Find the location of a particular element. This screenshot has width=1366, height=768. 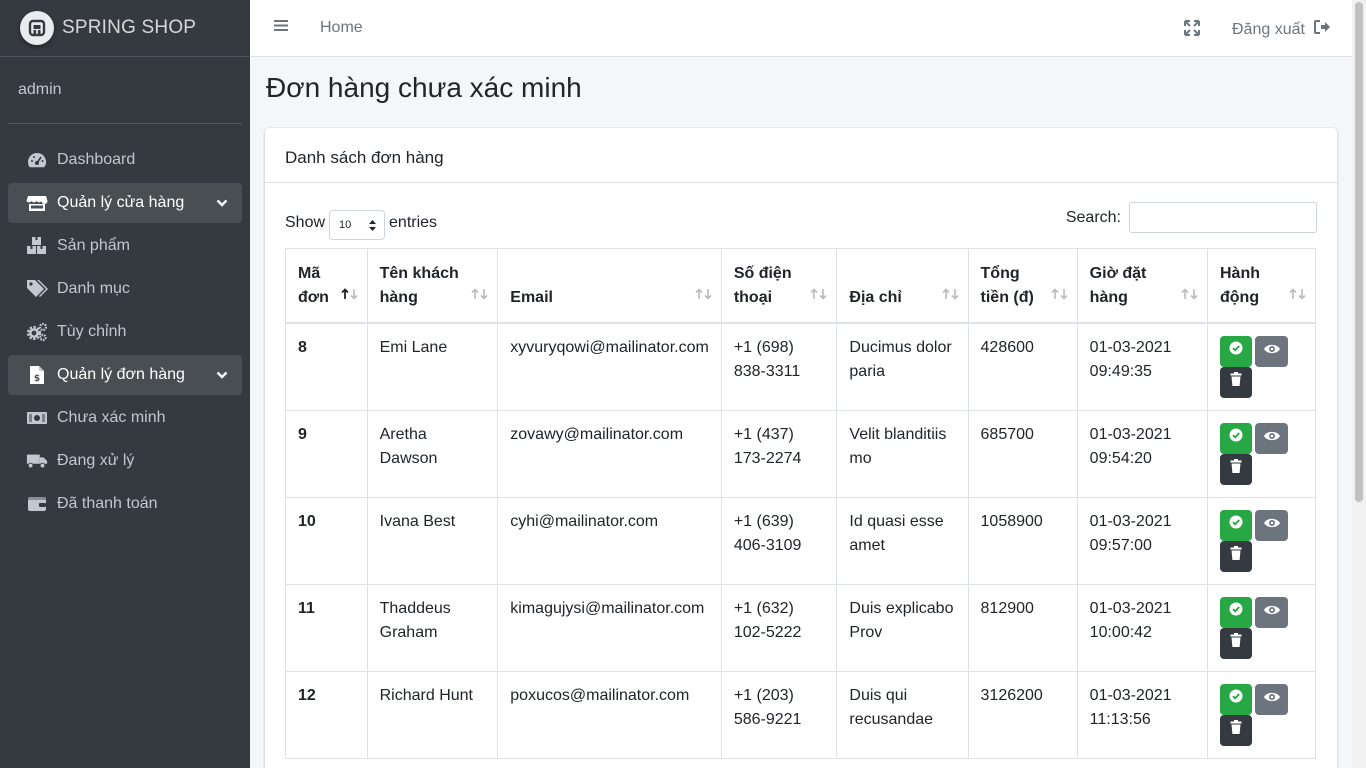

sidebar-item-paid: Đã thanh toán is located at coordinates (125, 504).